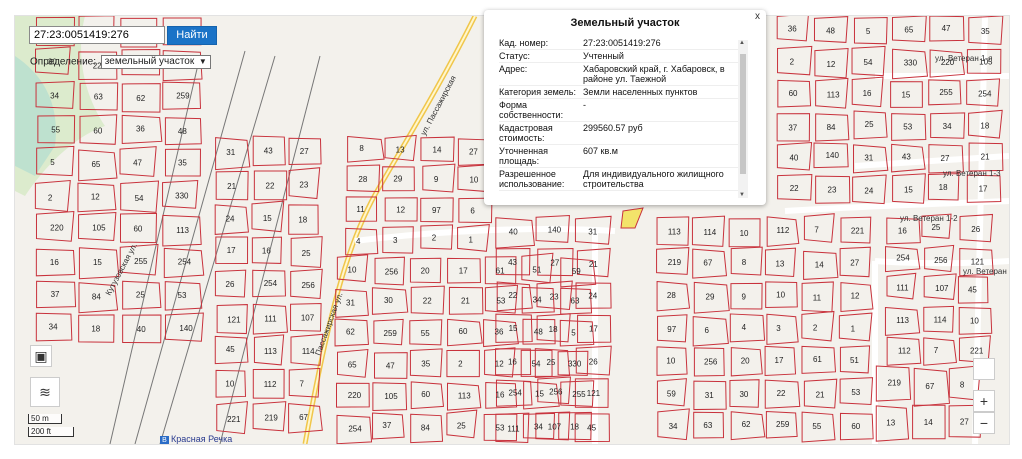  Describe the element at coordinates (182, 163) in the screenshot. I see `parcel-number: 35` at that location.